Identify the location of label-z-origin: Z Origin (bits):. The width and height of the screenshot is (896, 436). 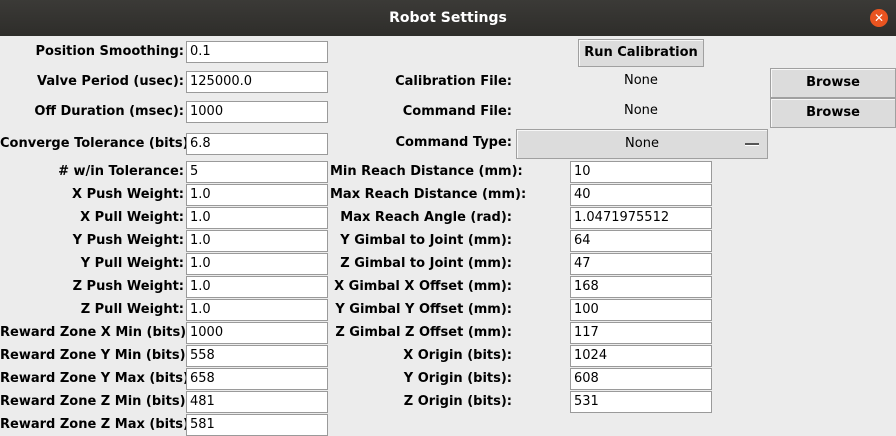
(457, 401).